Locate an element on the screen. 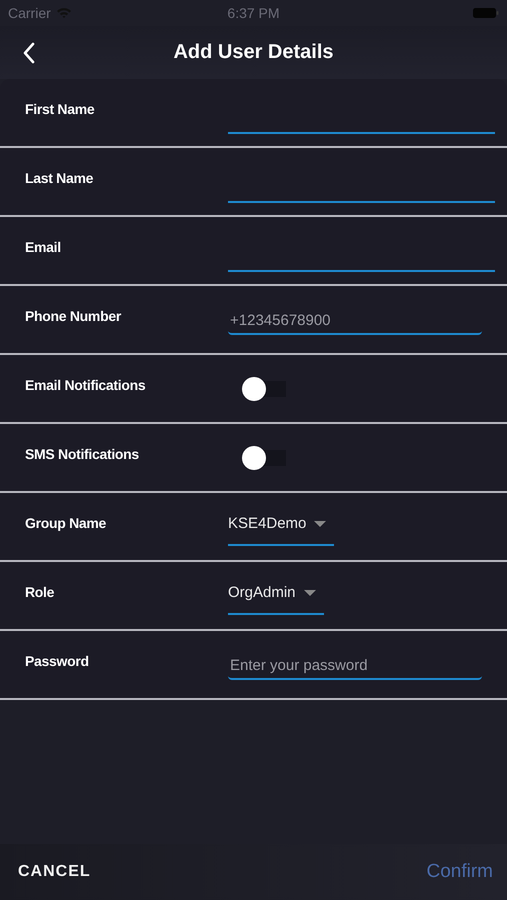  field-label: Email Notifications is located at coordinates (85, 384).